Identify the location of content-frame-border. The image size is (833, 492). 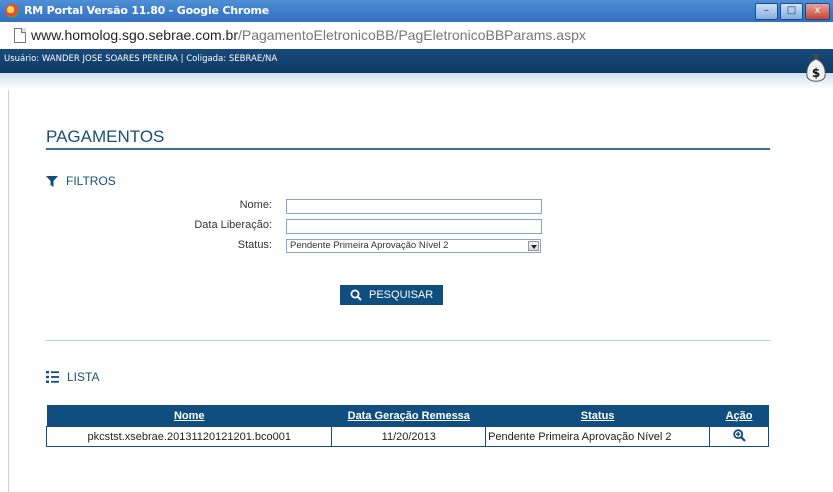
(8, 291).